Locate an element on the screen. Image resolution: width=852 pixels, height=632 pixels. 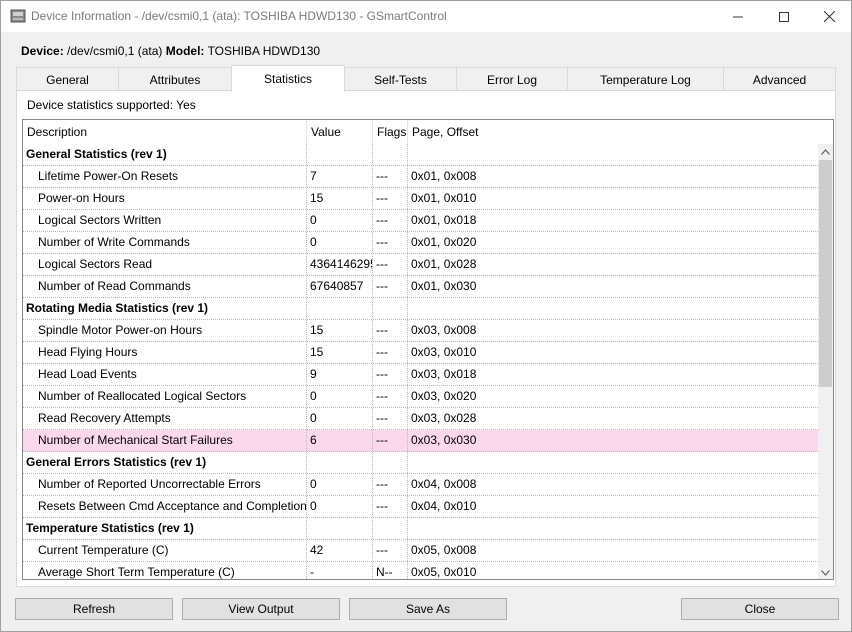
save-as-button: Save As is located at coordinates (428, 609).